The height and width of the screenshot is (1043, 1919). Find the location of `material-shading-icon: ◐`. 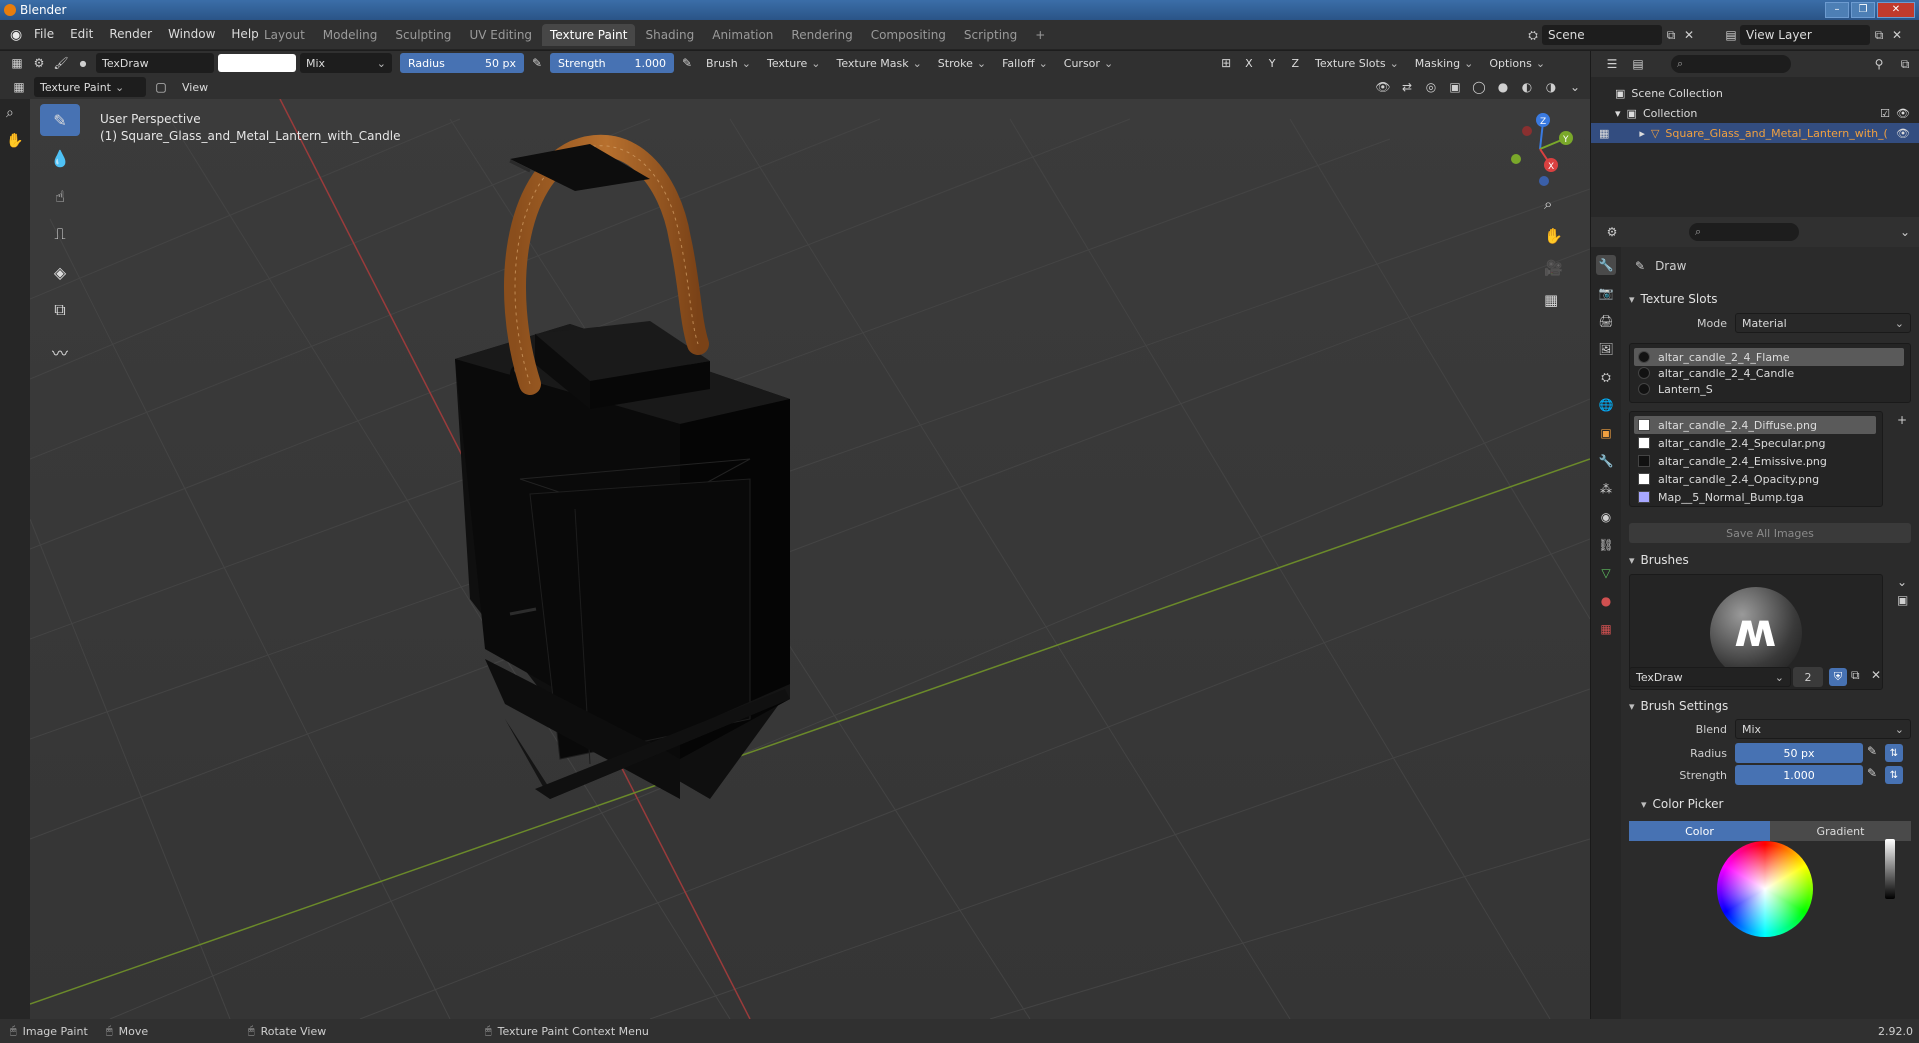

material-shading-icon: ◐ is located at coordinates (1527, 87).